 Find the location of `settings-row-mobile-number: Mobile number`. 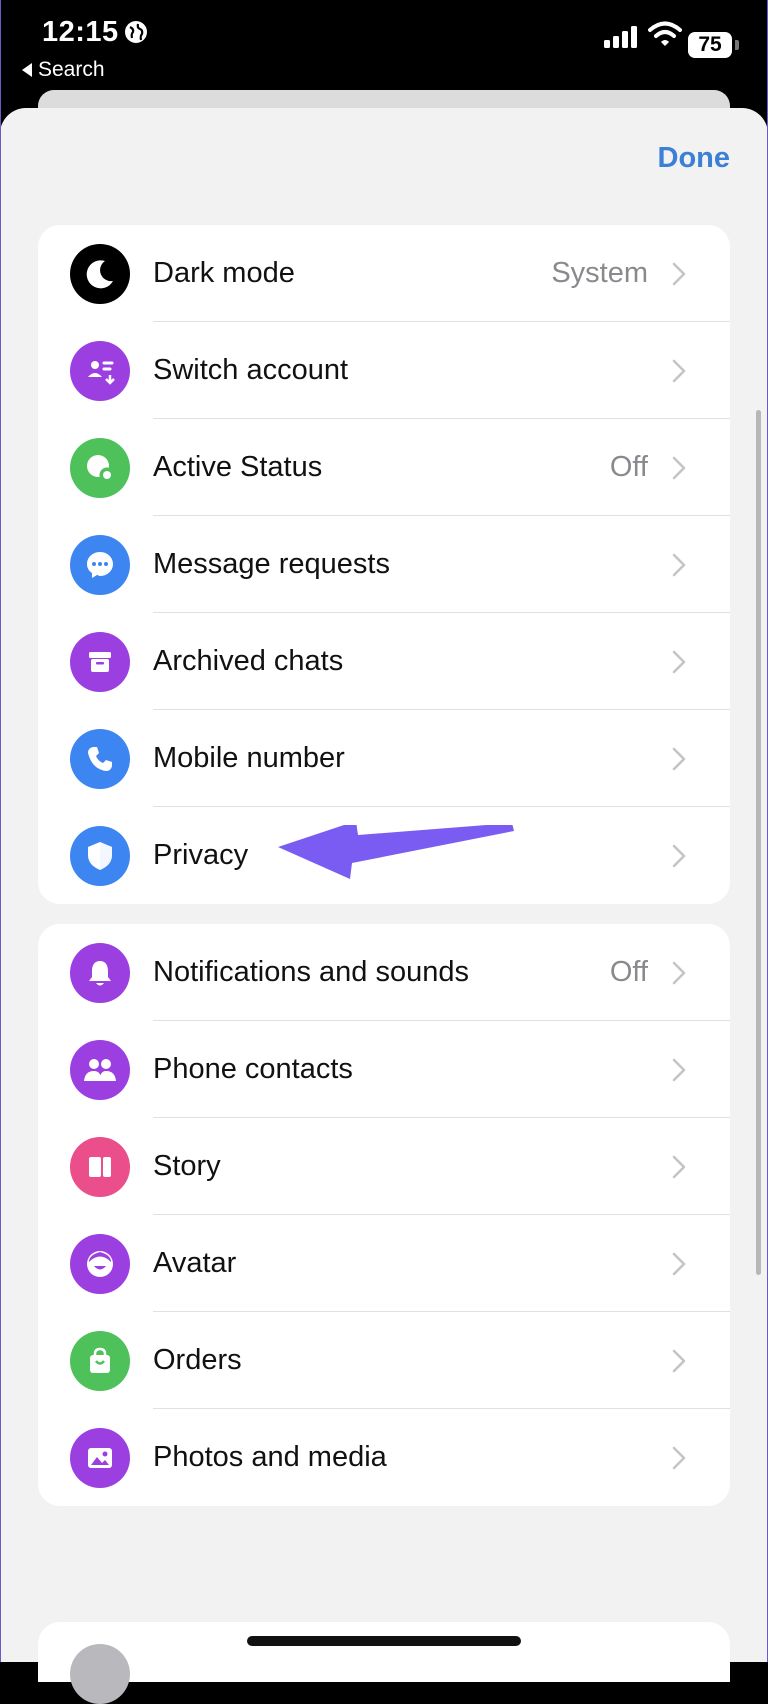

settings-row-mobile-number: Mobile number is located at coordinates (384, 758).